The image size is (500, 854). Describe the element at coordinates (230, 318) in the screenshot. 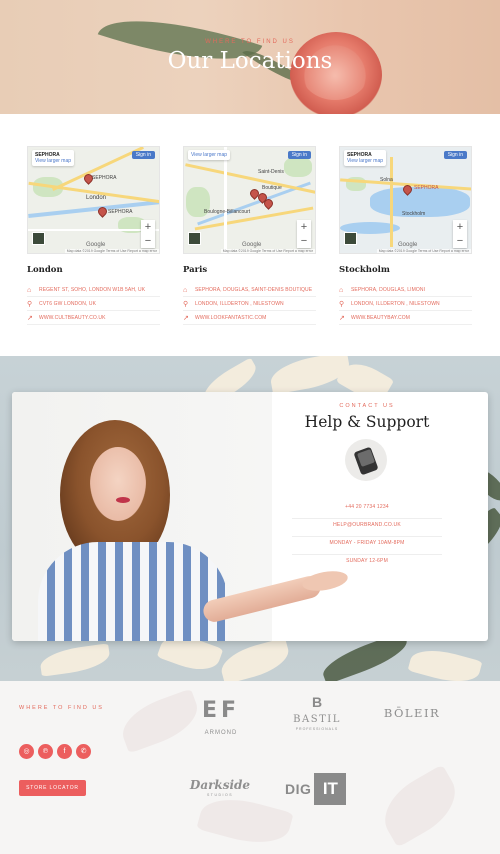

I see `website-link: WWW.LOOKFANTASTIC.COM` at that location.